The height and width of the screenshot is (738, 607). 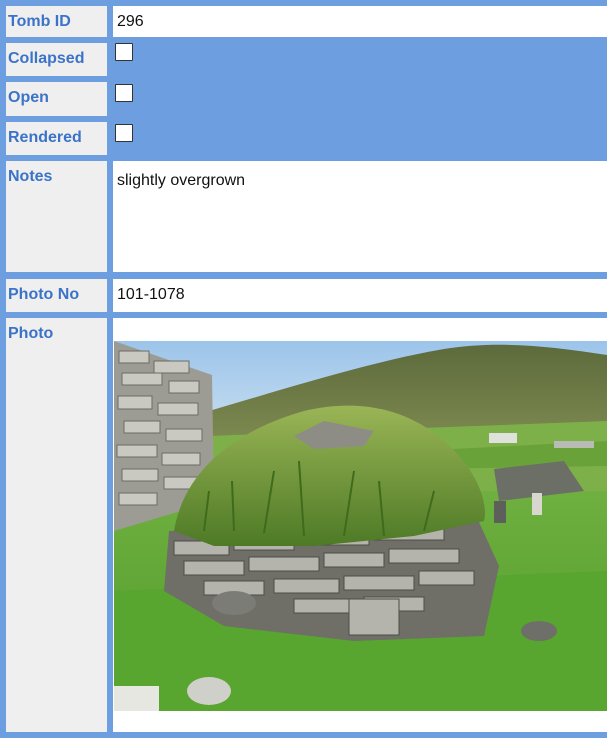 What do you see at coordinates (56, 21) in the screenshot?
I see `tomb-id-label: Tomb ID` at bounding box center [56, 21].